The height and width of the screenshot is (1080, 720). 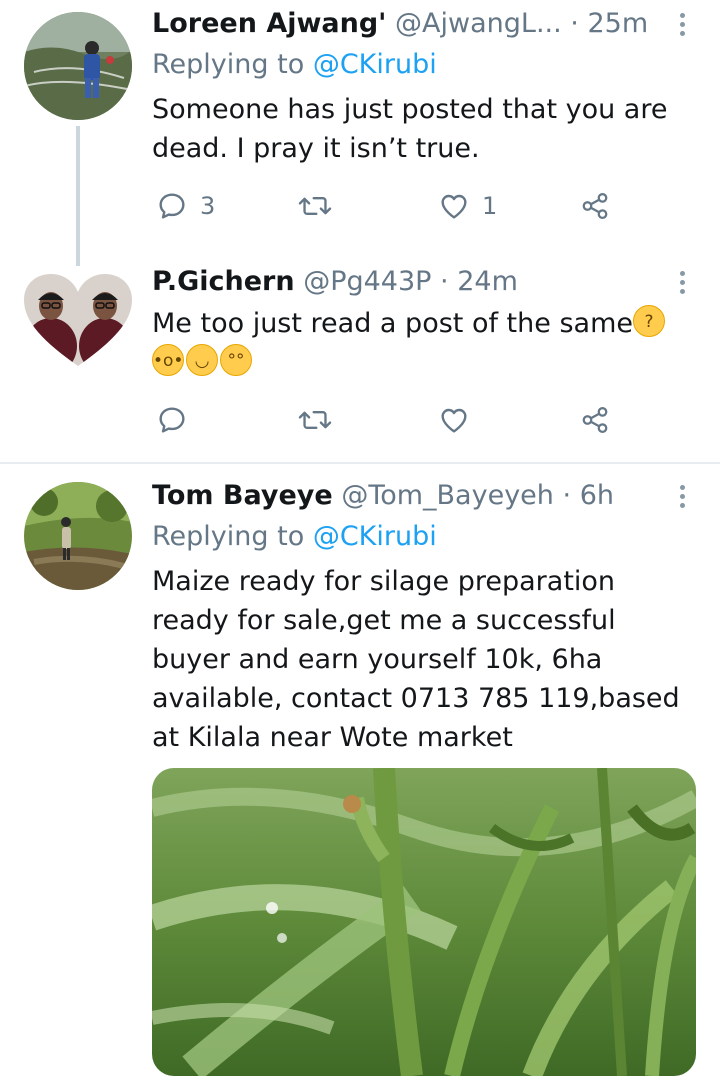 I want to click on timestamp: 6h, so click(x=597, y=495).